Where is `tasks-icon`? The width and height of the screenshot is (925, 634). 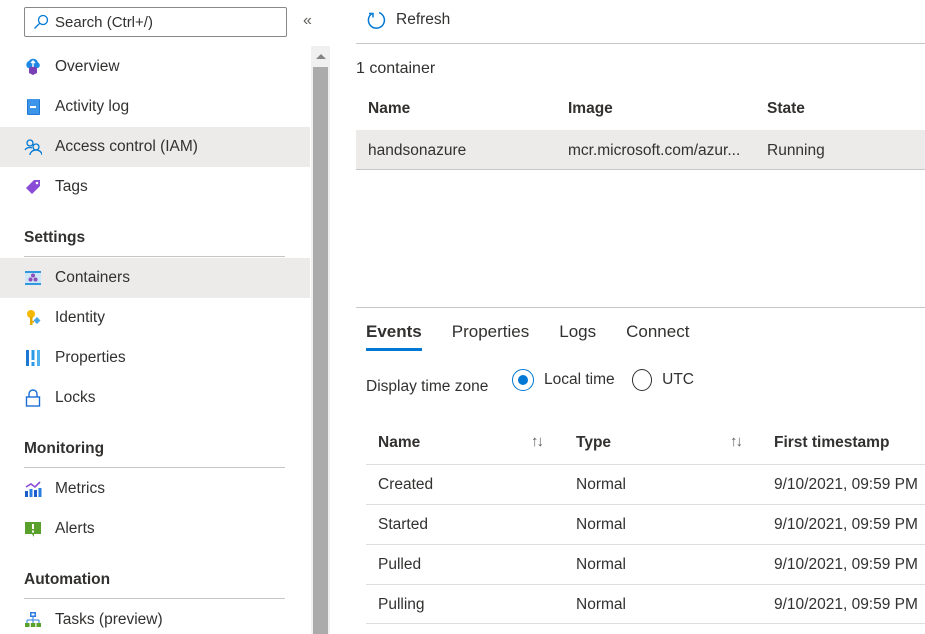 tasks-icon is located at coordinates (33, 620).